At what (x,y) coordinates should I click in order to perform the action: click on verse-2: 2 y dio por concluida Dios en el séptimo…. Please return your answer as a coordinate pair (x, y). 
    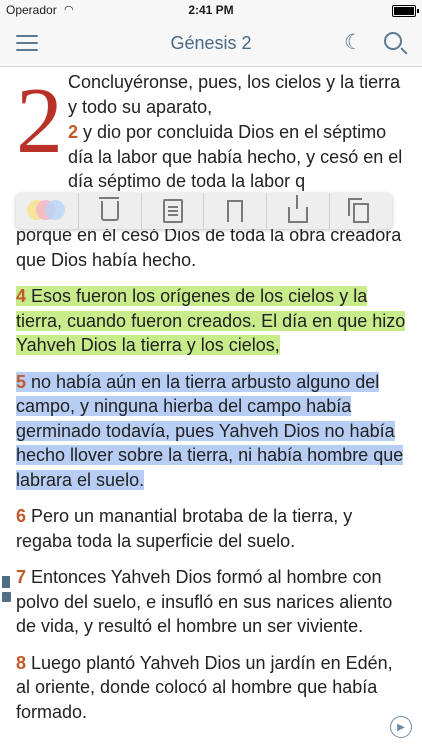
    Looking at the image, I should click on (211, 157).